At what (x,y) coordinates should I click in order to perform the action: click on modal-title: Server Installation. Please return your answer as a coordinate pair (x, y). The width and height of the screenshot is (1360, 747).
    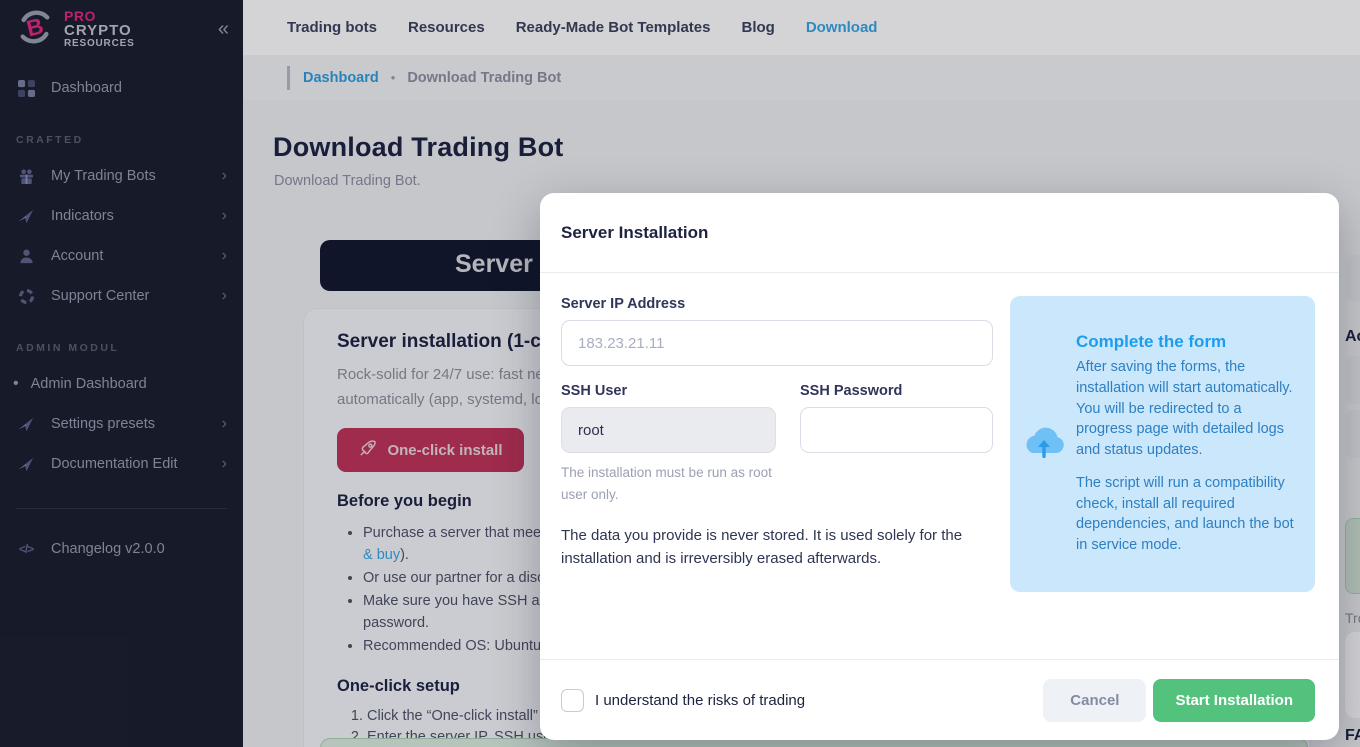
    Looking at the image, I should click on (635, 232).